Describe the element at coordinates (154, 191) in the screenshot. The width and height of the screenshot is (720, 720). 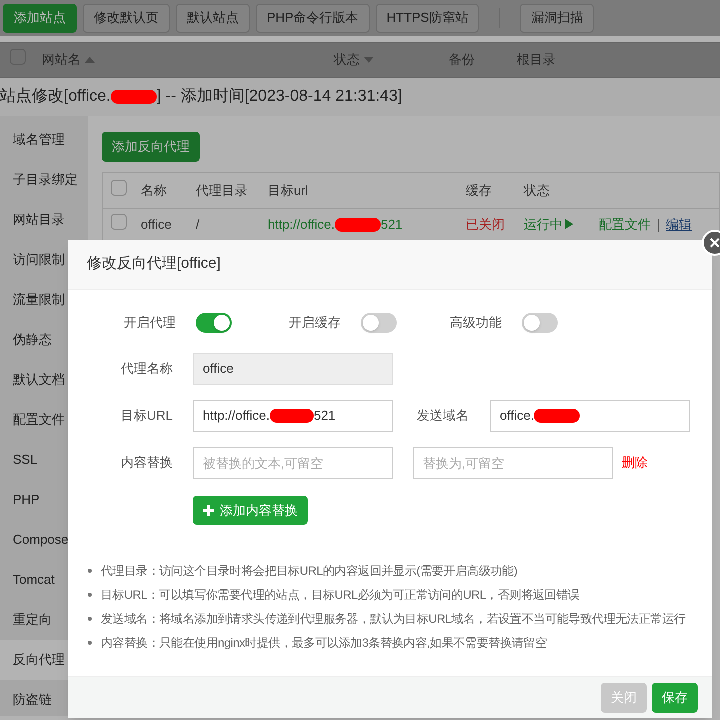
I see `column-header: 名称` at that location.